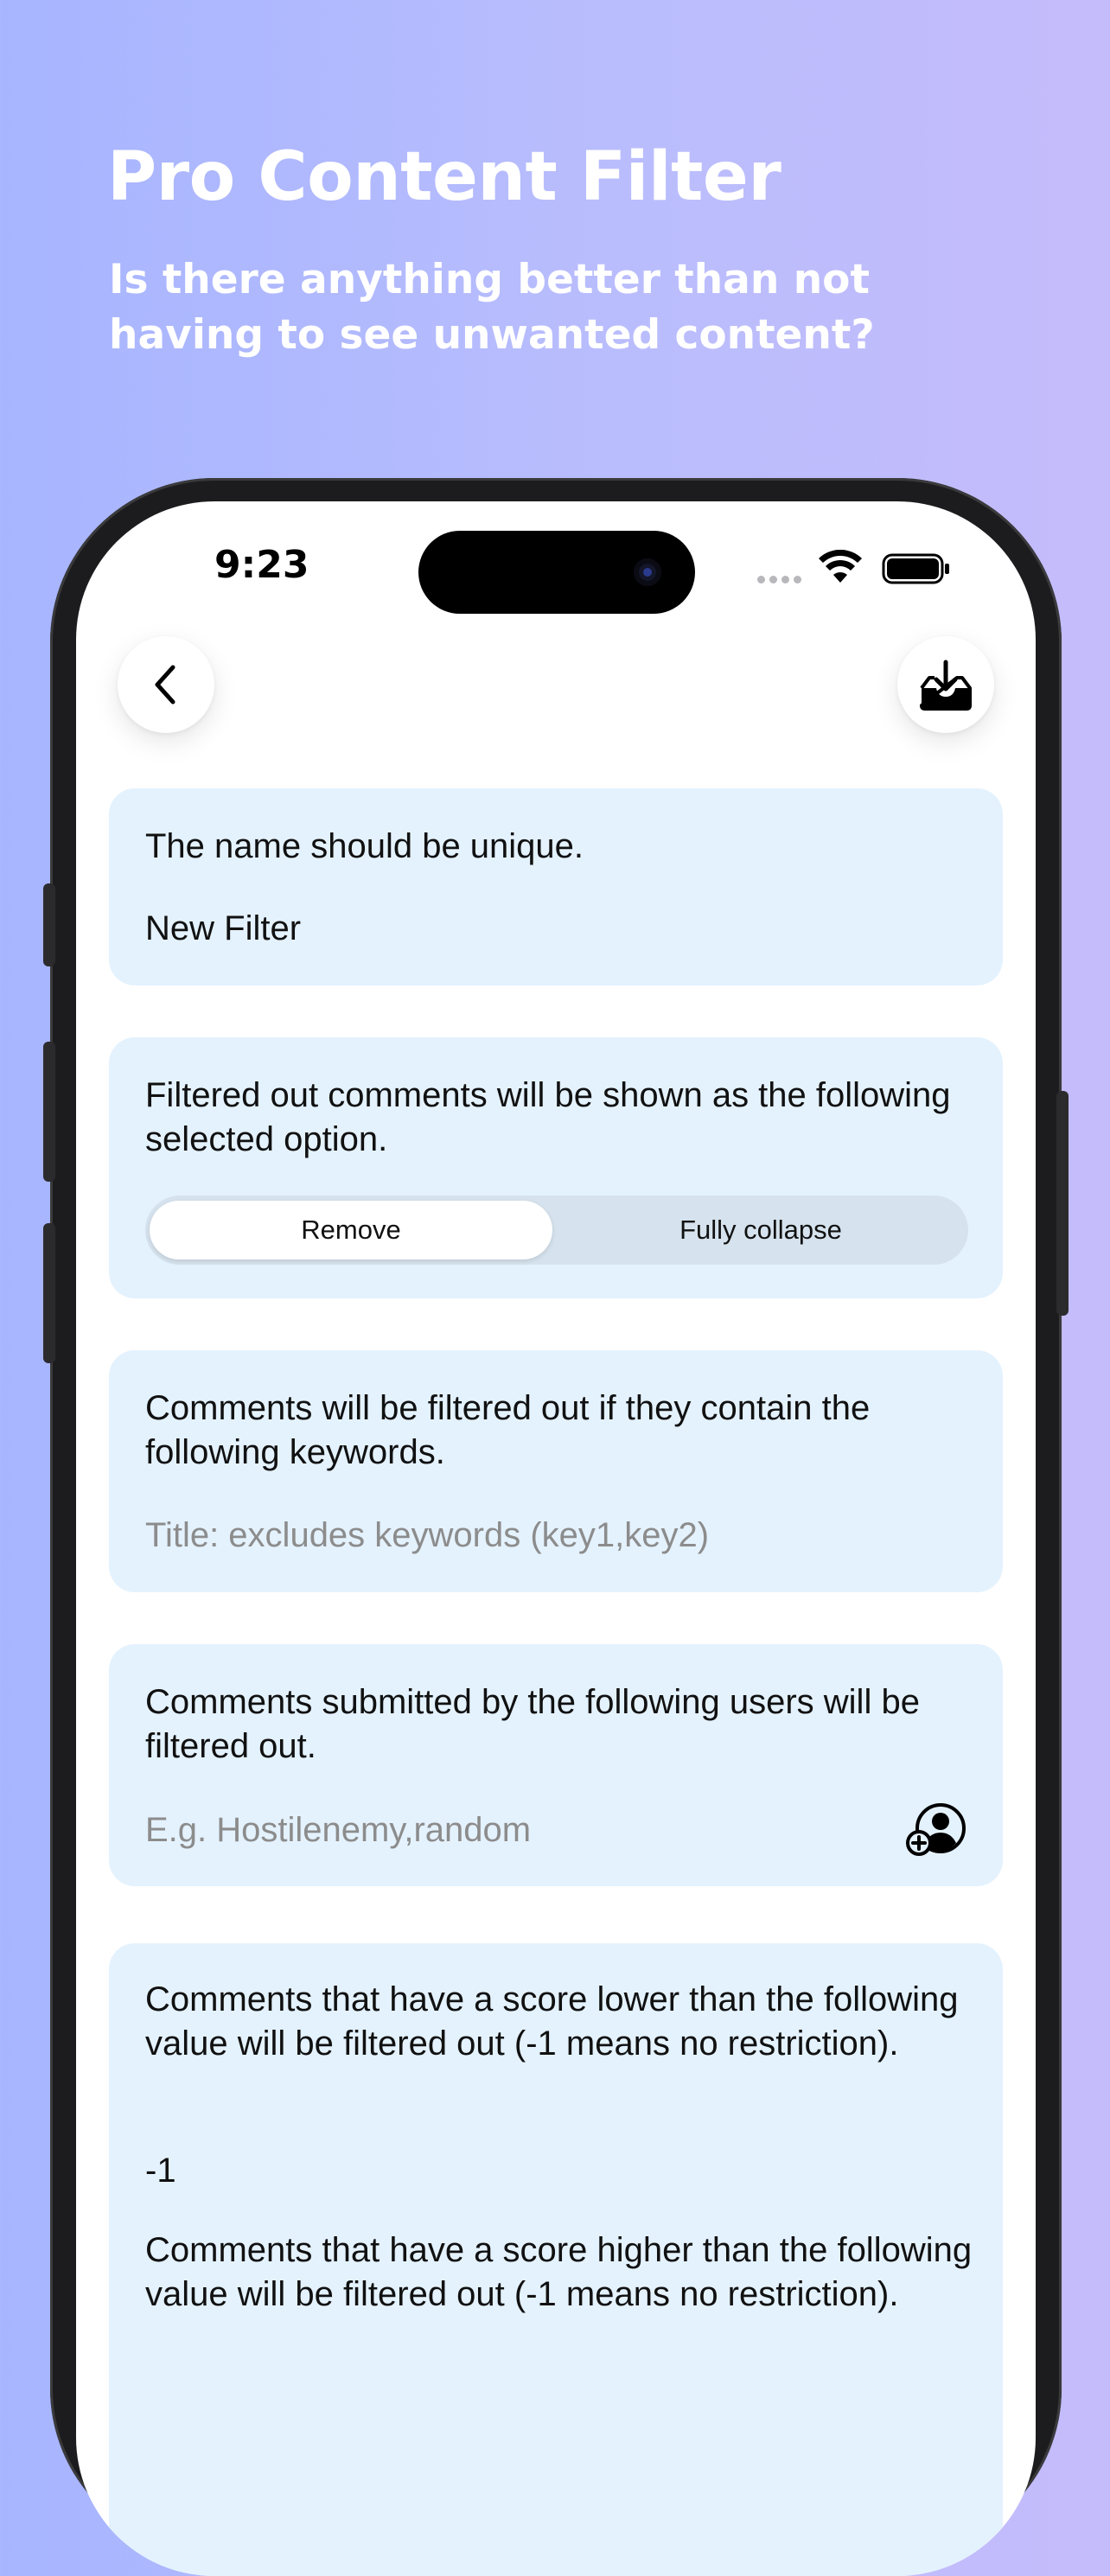 This screenshot has width=1110, height=2576. What do you see at coordinates (560, 2171) in the screenshot?
I see `min-score-input: -1` at bounding box center [560, 2171].